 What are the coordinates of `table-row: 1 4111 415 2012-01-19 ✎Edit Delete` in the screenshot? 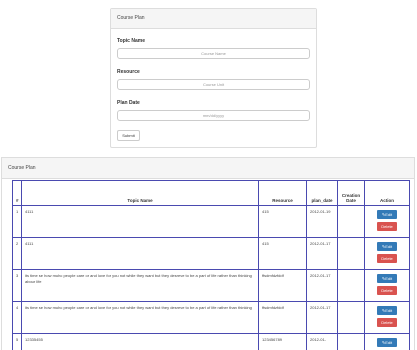 It's located at (211, 221).